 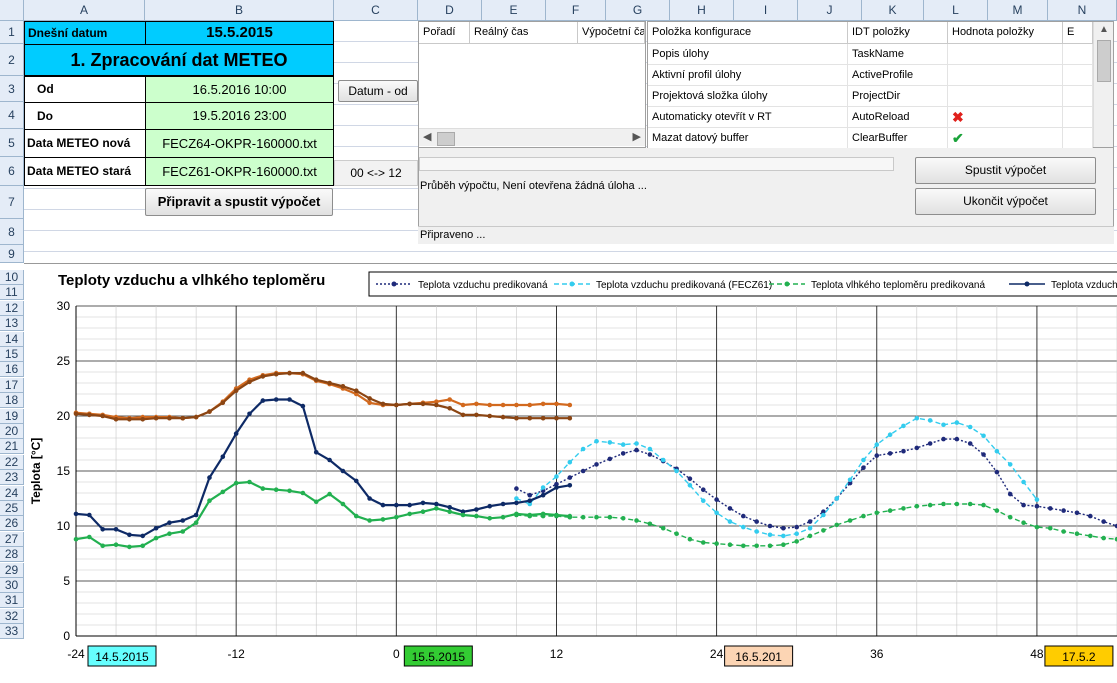 I want to click on row-header: 5, so click(x=12, y=143).